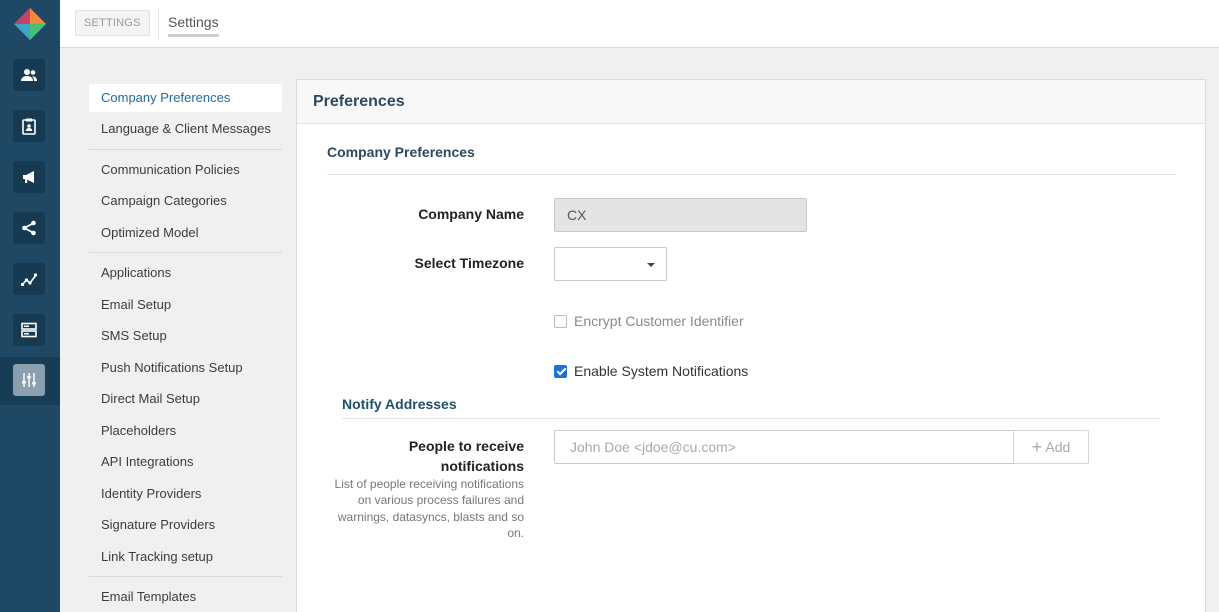 The height and width of the screenshot is (612, 1219). I want to click on section-title: Company Preferences, so click(401, 152).